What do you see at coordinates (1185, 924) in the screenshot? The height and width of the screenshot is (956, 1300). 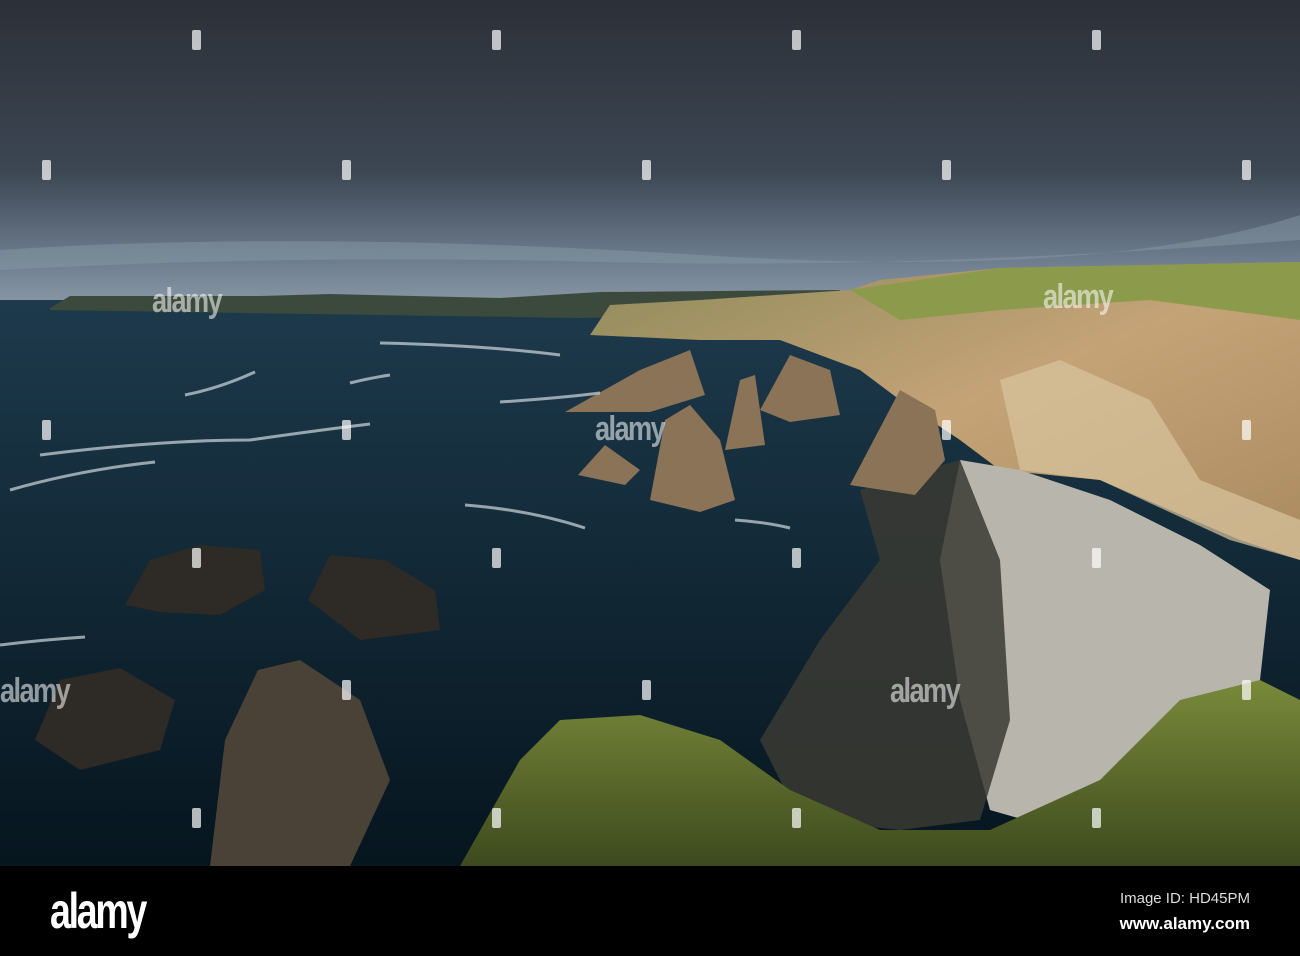 I see `website-link: www.alamy.com` at bounding box center [1185, 924].